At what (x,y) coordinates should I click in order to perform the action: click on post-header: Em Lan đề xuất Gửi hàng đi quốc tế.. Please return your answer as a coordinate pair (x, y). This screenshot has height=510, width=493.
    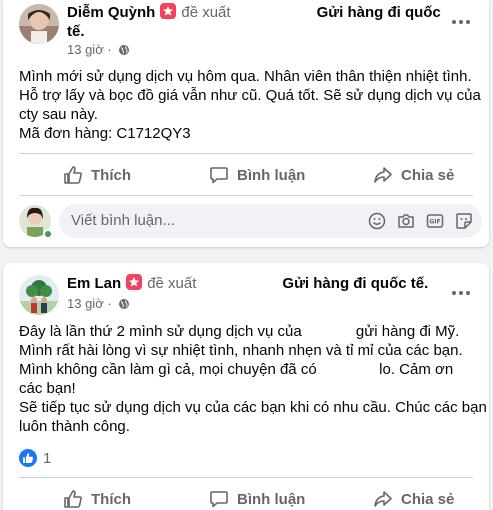
    Looking at the image, I should click on (257, 284).